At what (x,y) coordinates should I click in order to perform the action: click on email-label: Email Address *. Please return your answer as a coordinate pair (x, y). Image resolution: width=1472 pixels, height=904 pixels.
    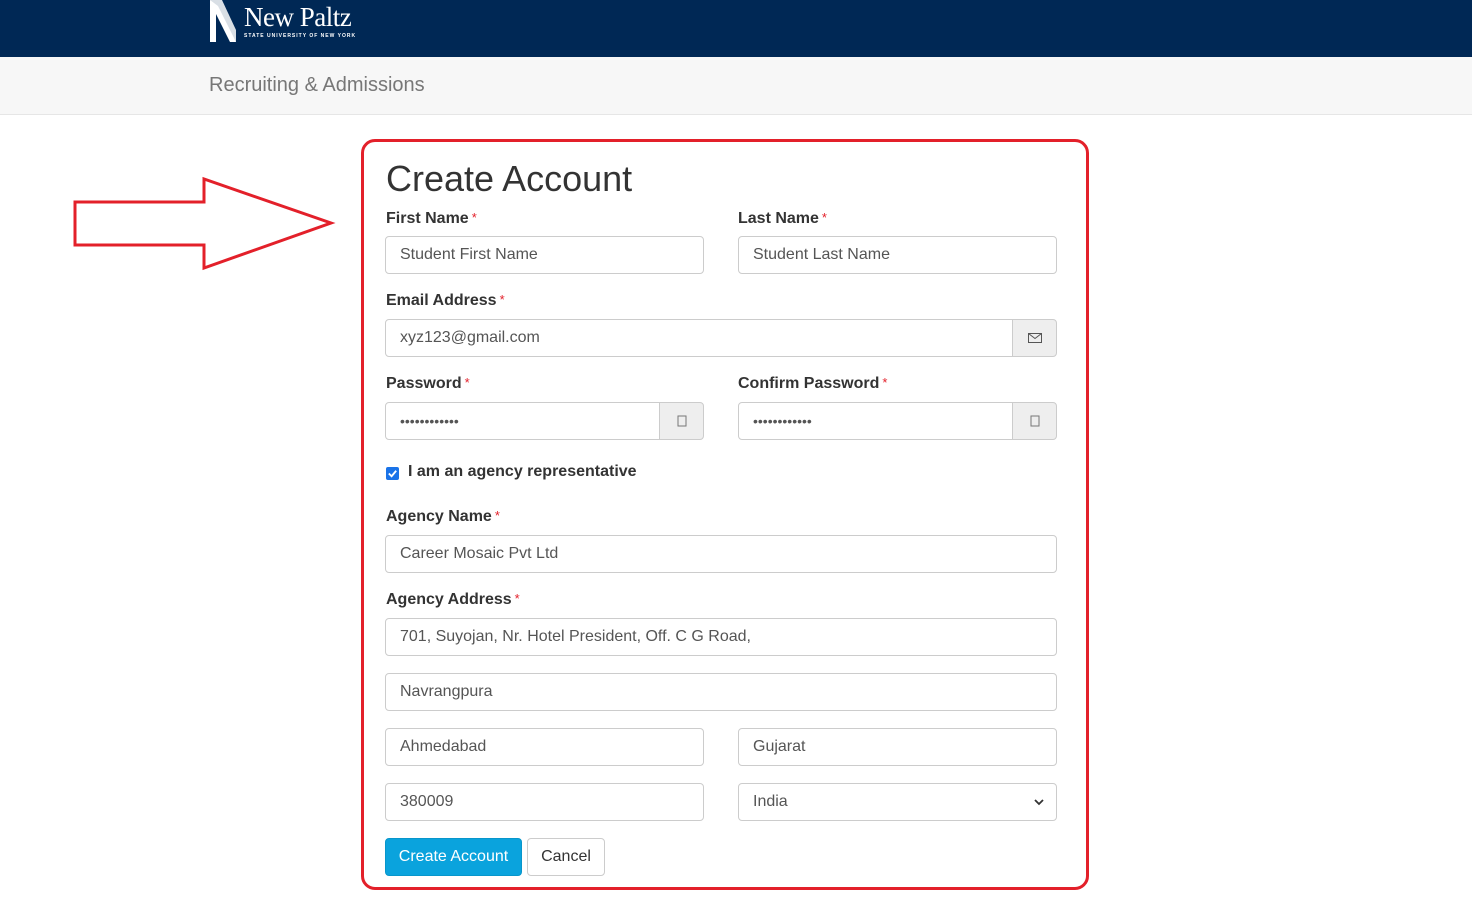
    Looking at the image, I should click on (445, 300).